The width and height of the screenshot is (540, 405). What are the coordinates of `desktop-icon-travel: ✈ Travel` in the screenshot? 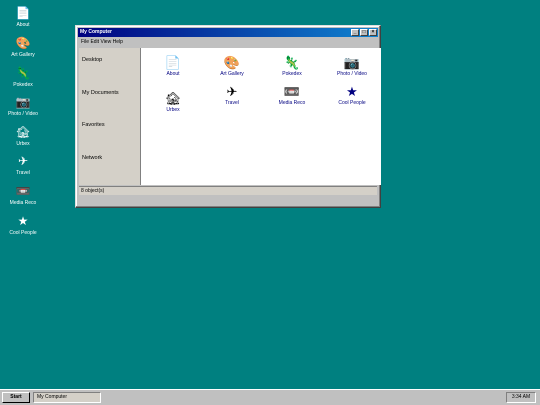 It's located at (23, 167).